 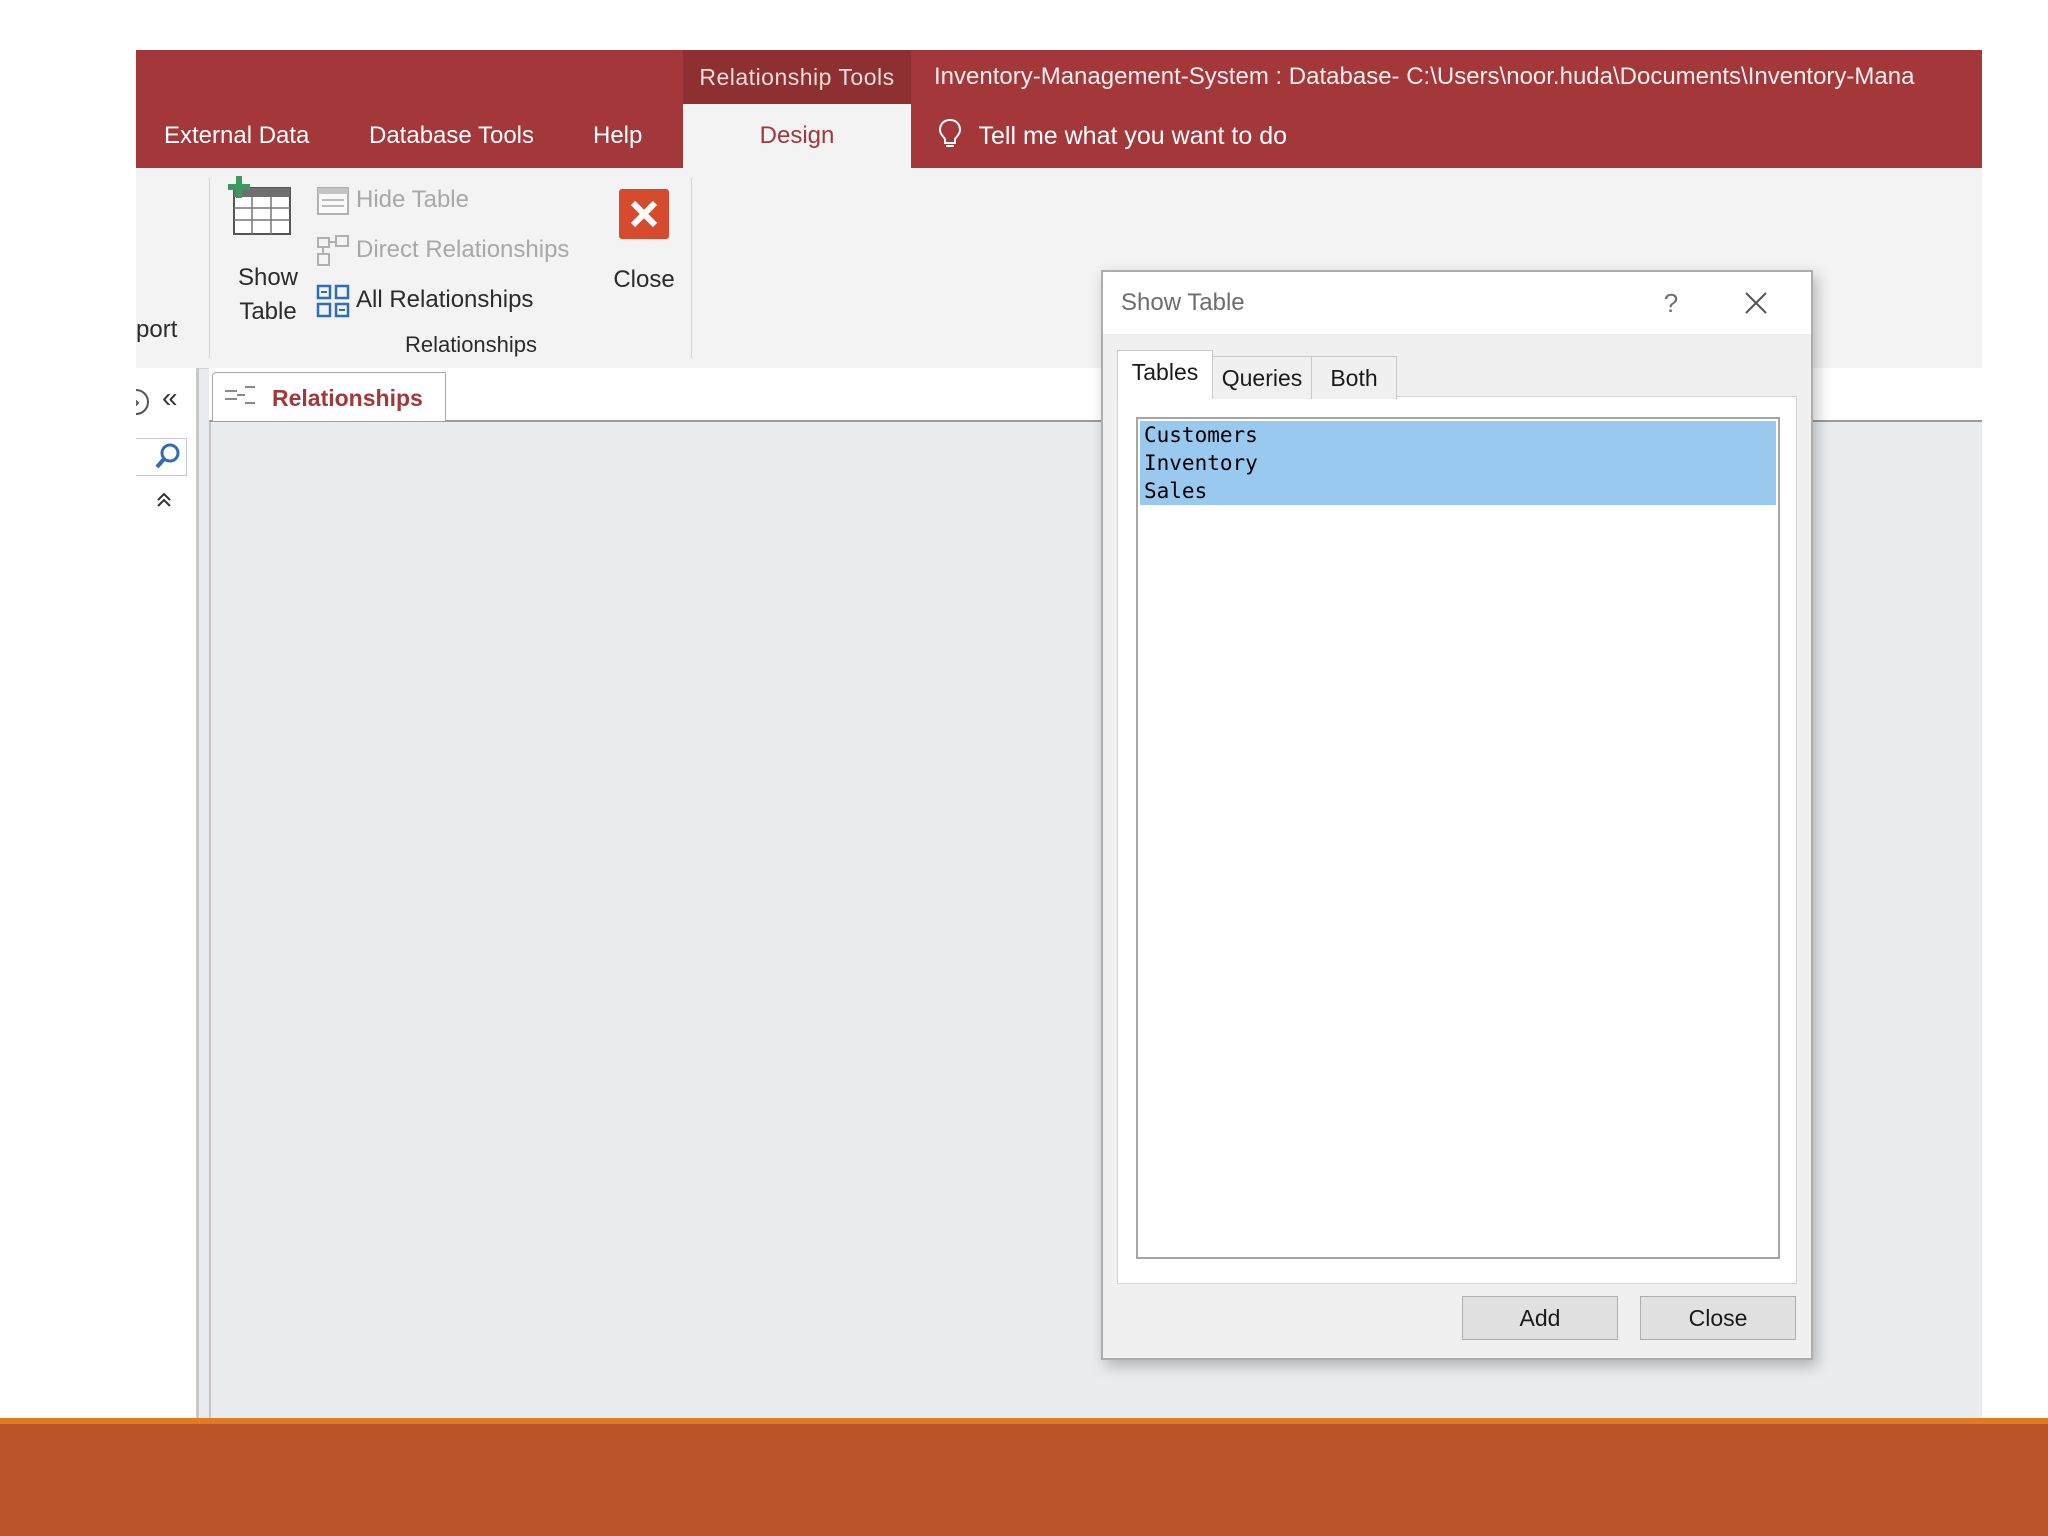 I want to click on tab-queries: Queries, so click(x=1262, y=377).